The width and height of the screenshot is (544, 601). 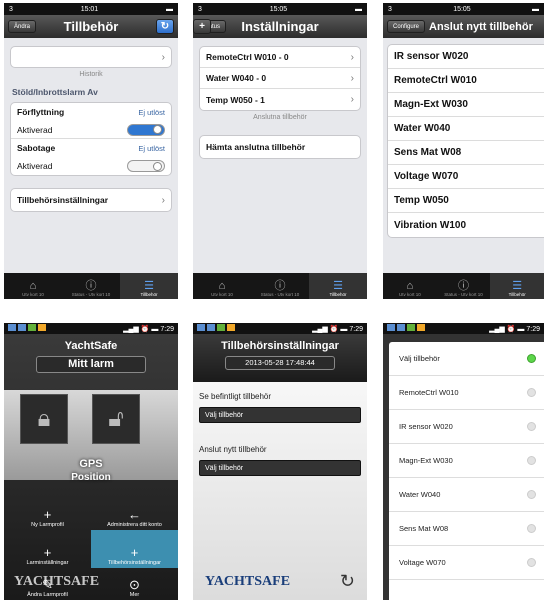 I want to click on list-item: RemoteCtrl W010 - 0 ›, so click(x=280, y=57).